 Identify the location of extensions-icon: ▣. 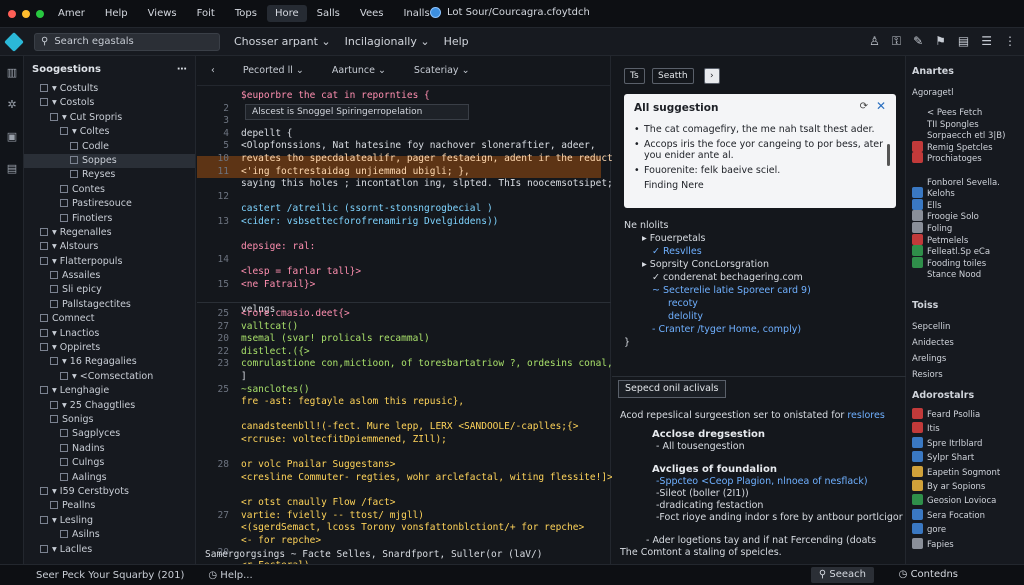
(12, 136).